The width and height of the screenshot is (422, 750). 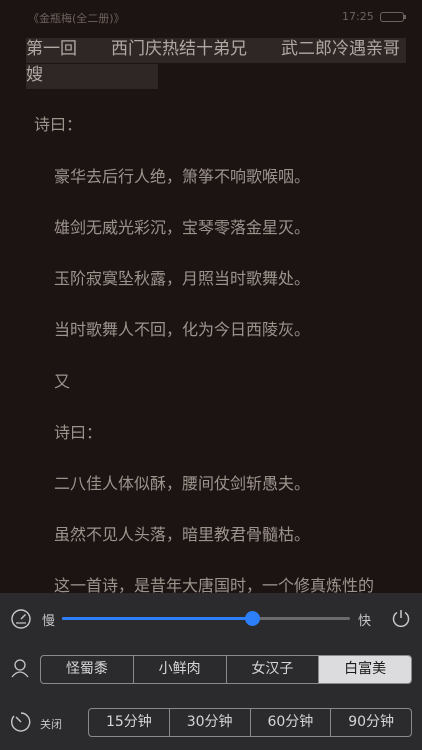 I want to click on chapter-title: 第一回 西门庆热结十弟兄 武二郎冷遇亲哥 嫂, so click(x=216, y=62).